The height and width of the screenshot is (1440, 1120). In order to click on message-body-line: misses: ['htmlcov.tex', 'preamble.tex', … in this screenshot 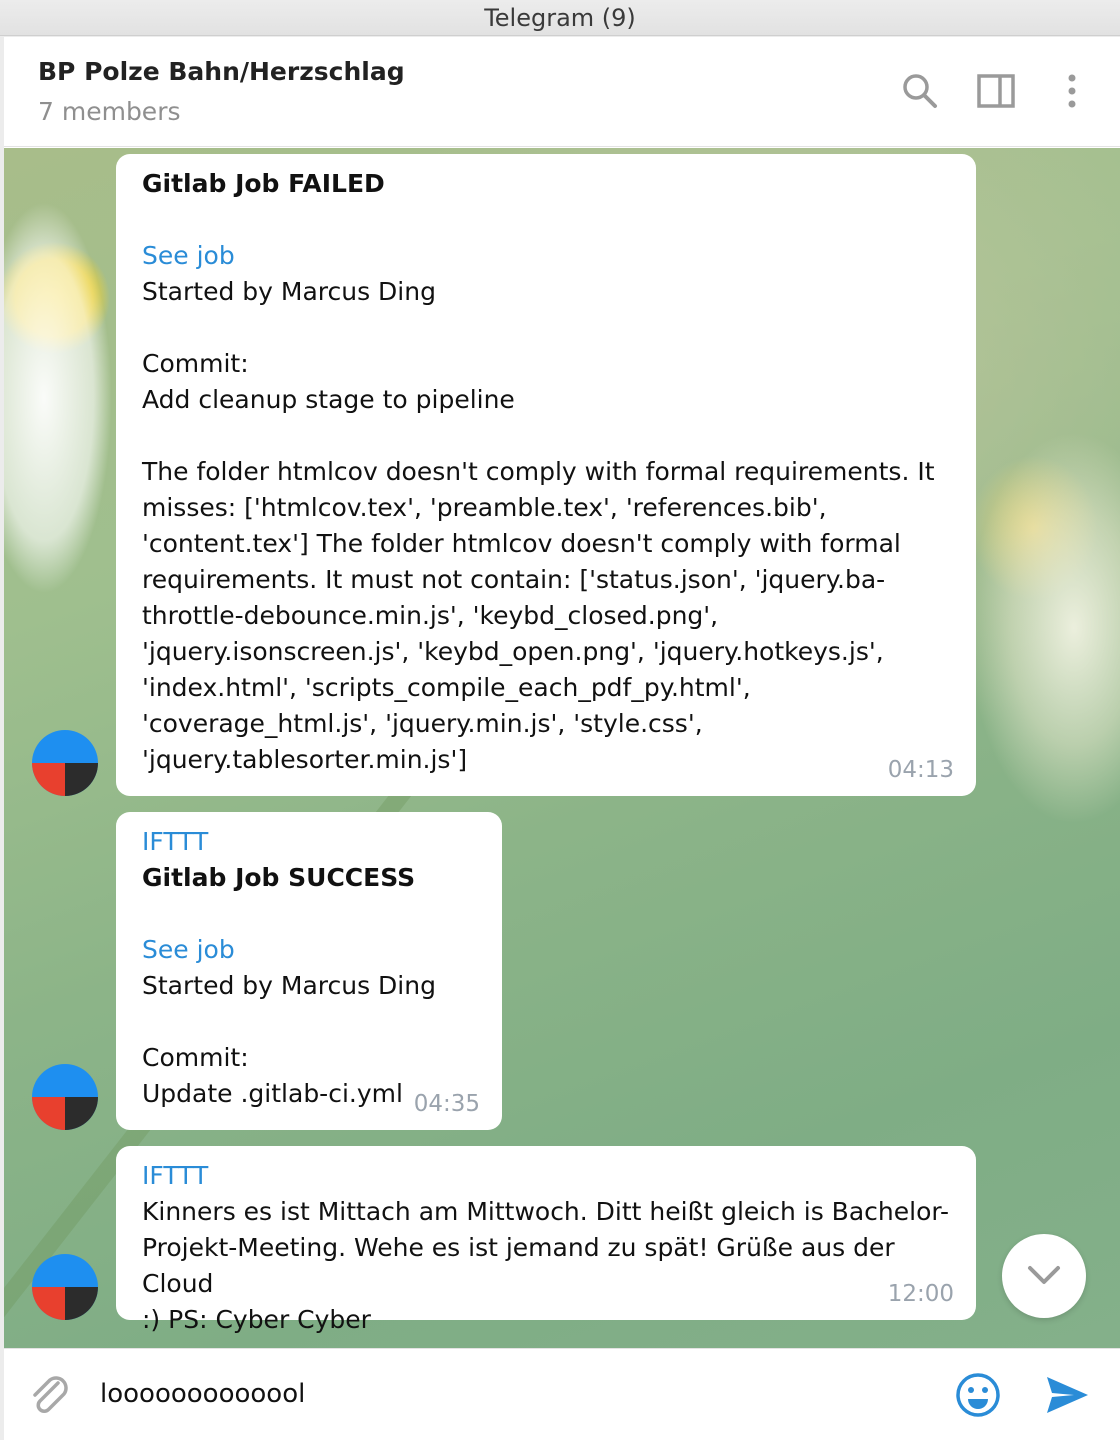, I will do `click(484, 507)`.